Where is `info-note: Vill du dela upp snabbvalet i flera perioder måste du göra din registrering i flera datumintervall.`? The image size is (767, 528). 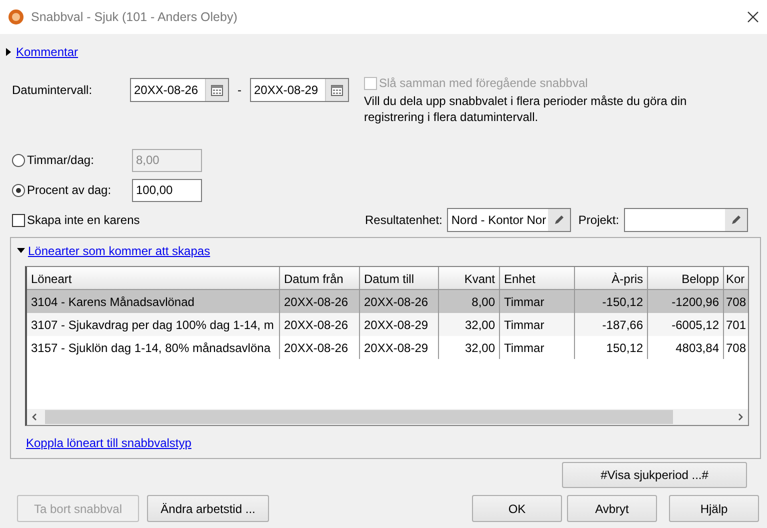 info-note: Vill du dela upp snabbvalet i flera perioder måste du göra din registrering i flera datumintervall. is located at coordinates (526, 109).